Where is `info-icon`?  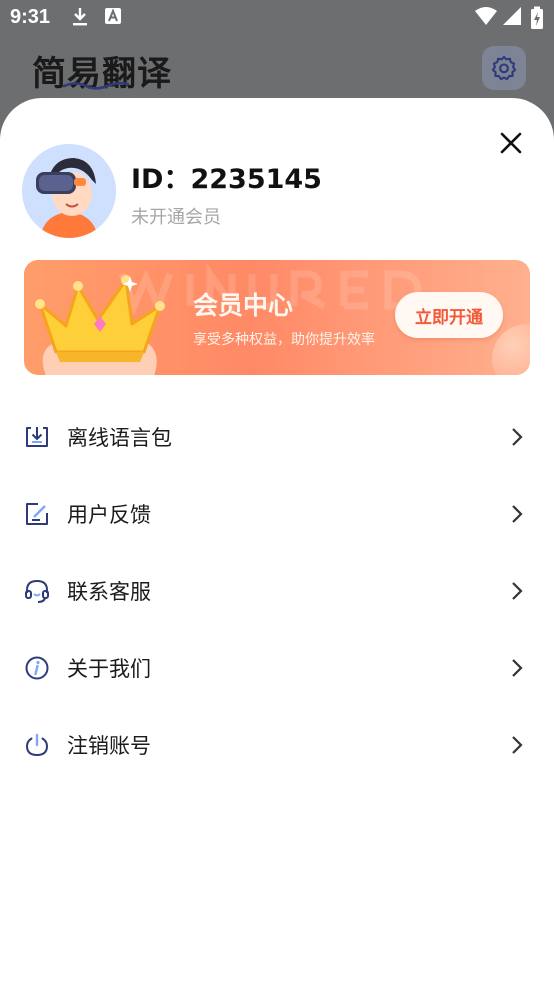
info-icon is located at coordinates (37, 668).